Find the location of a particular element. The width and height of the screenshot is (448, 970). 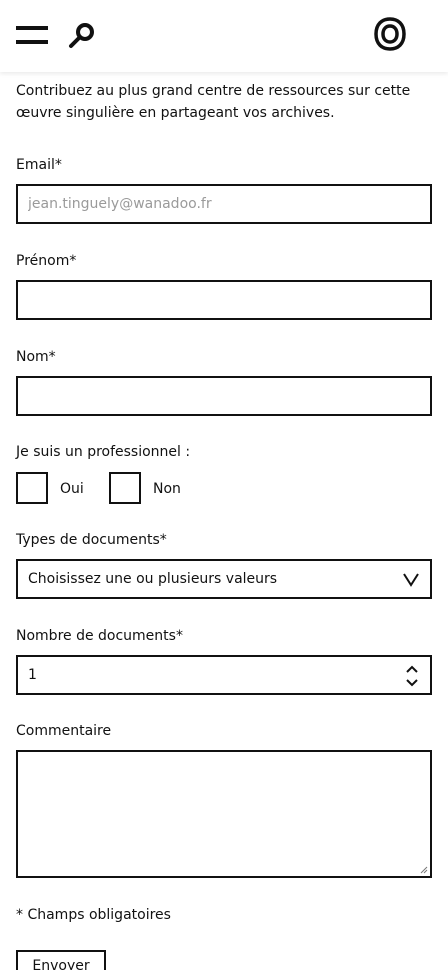

required-note: * Champs obligatoires is located at coordinates (93, 915).